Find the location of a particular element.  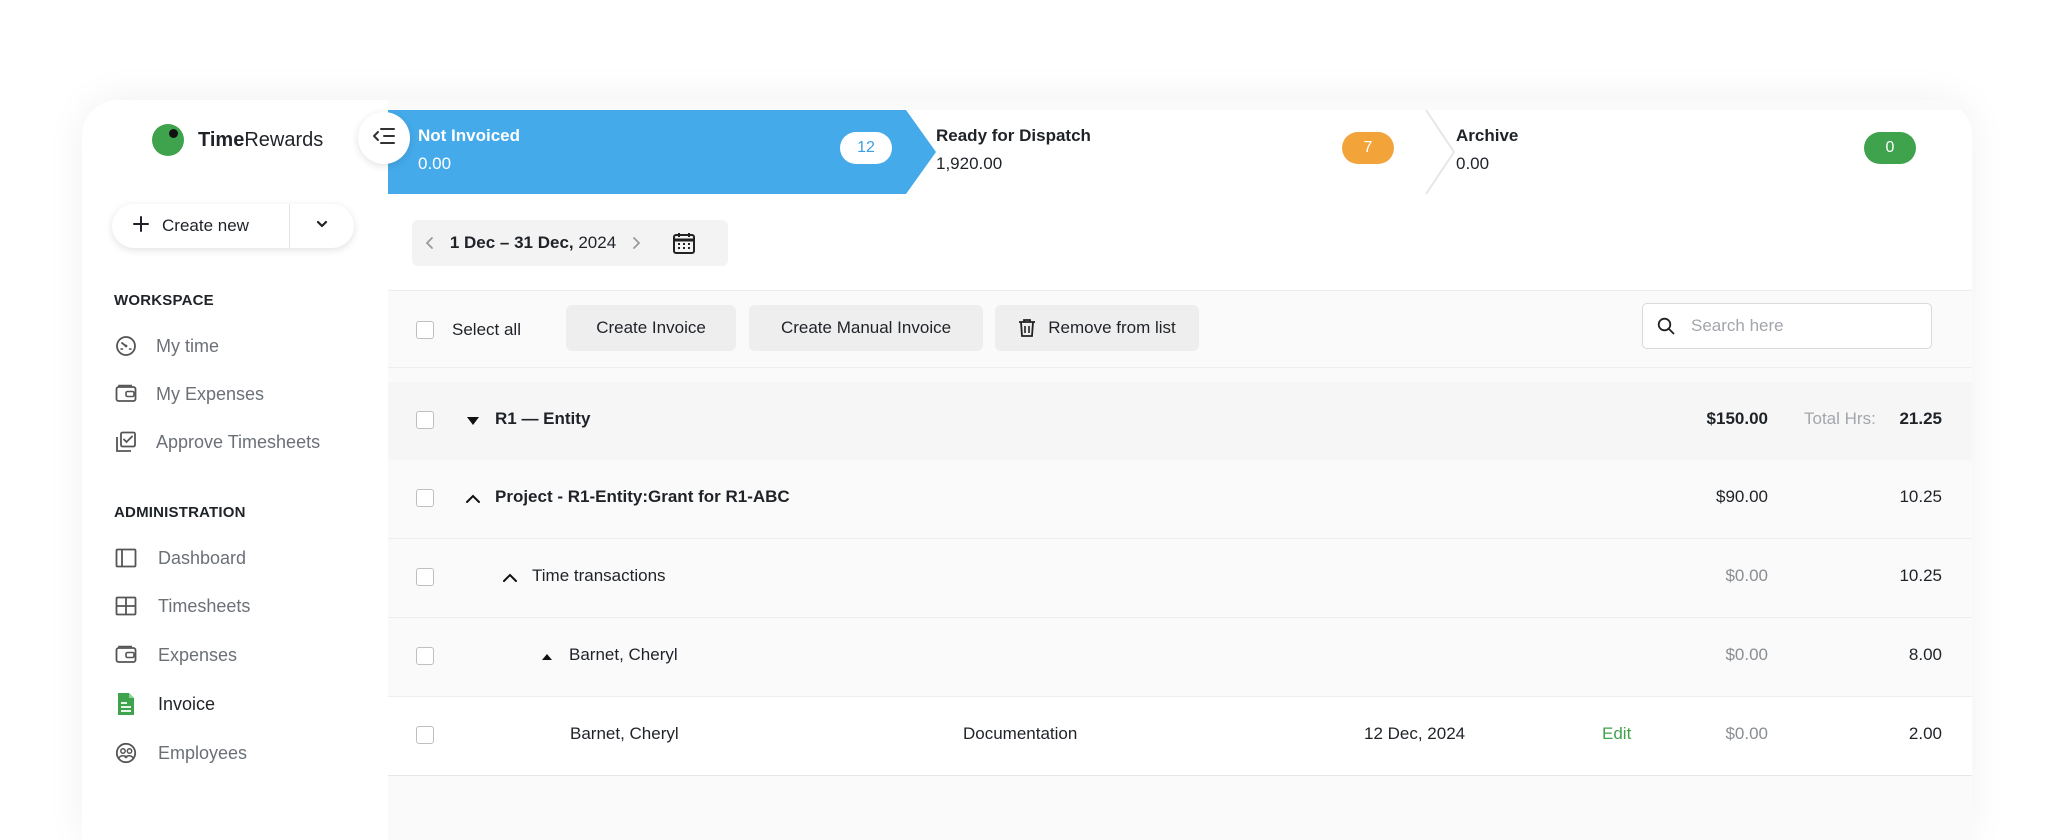

sidebar-item-approve-timesheets: Approve Timesheets is located at coordinates (217, 442).